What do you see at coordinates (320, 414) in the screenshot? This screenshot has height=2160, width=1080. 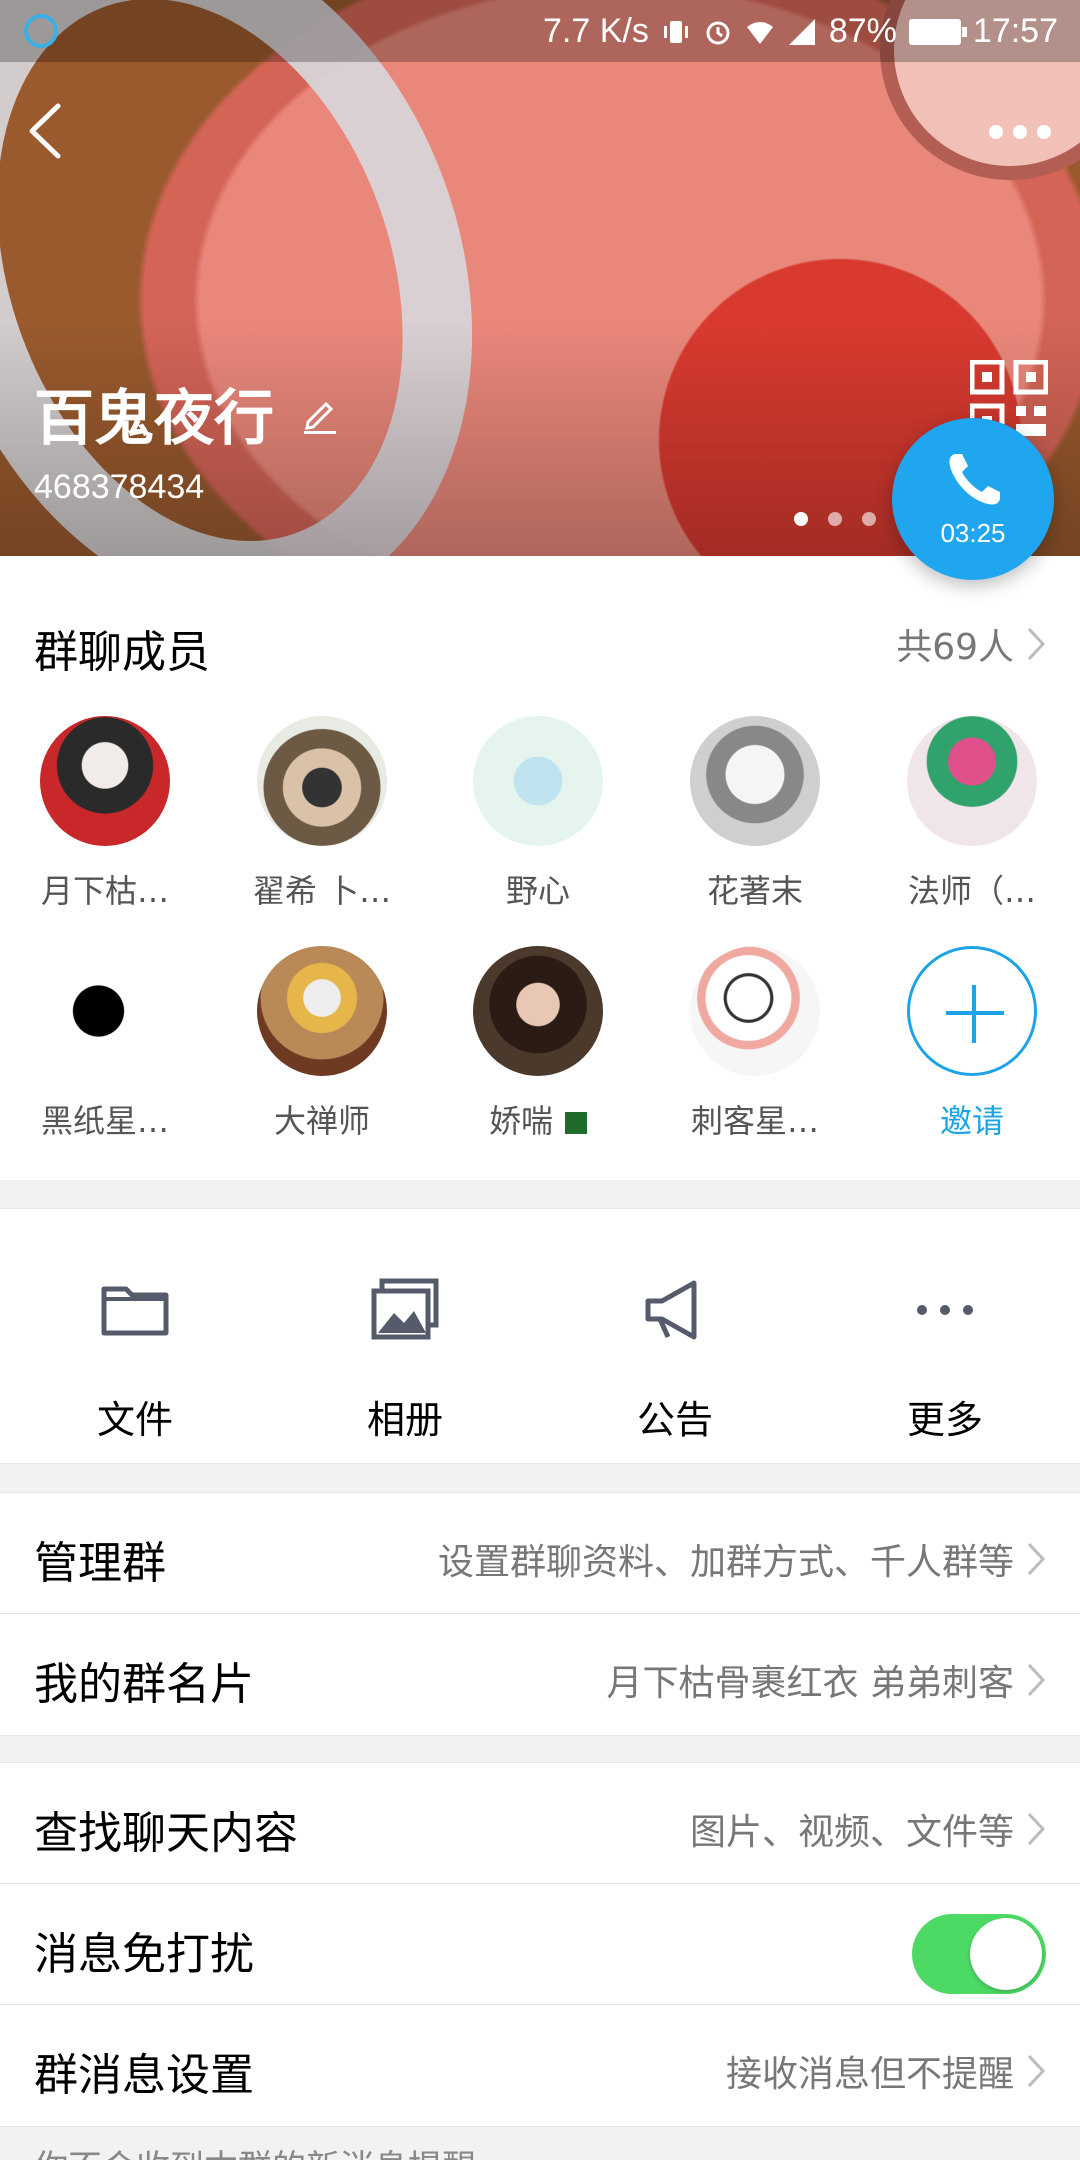 I see `edit-name-icon` at bounding box center [320, 414].